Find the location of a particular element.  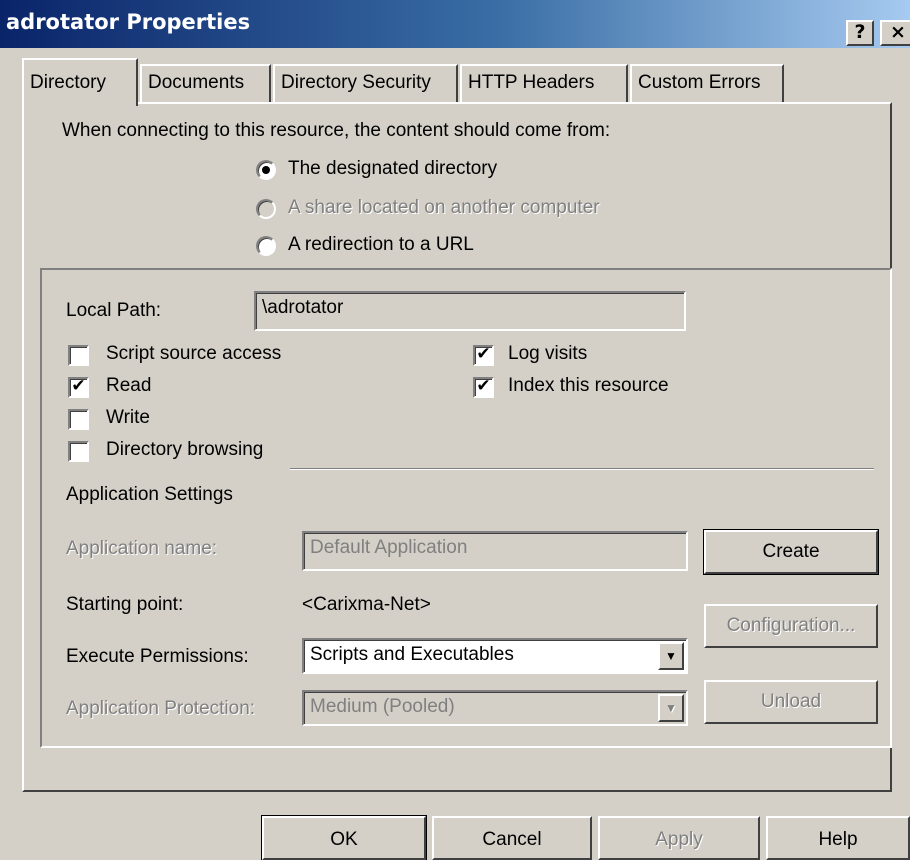

tab-directory-security: Directory Security is located at coordinates (365, 83).